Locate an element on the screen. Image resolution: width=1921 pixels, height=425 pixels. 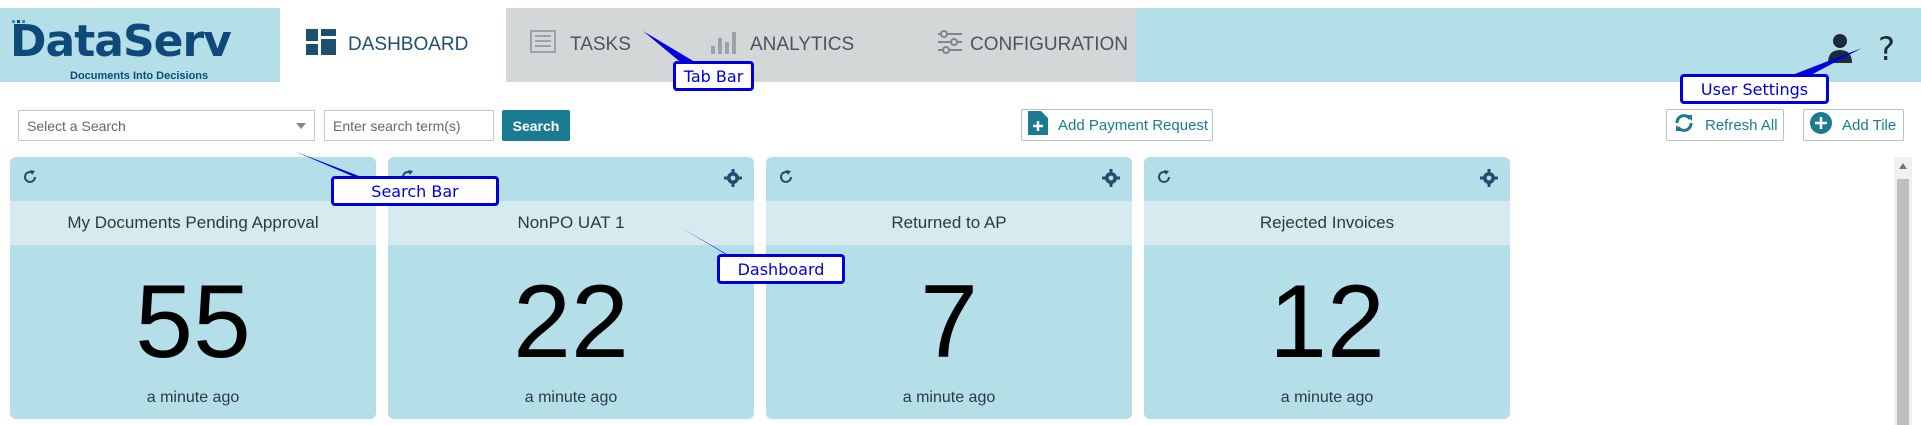
refresh-all-button: Refresh All is located at coordinates (1725, 125).